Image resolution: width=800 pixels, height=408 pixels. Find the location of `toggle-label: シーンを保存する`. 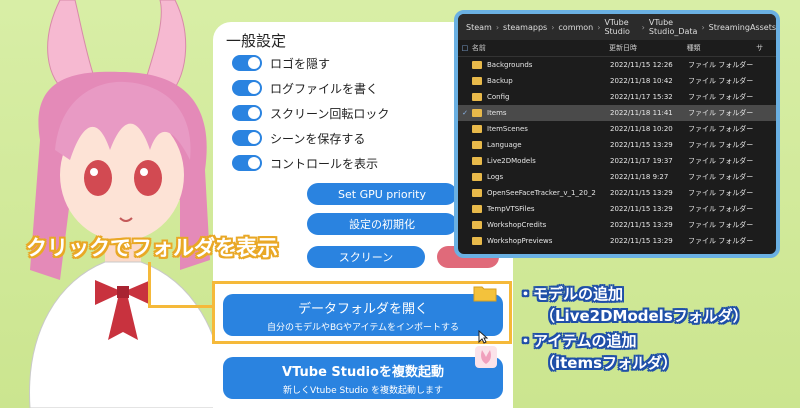

toggle-label: シーンを保存する is located at coordinates (318, 138).